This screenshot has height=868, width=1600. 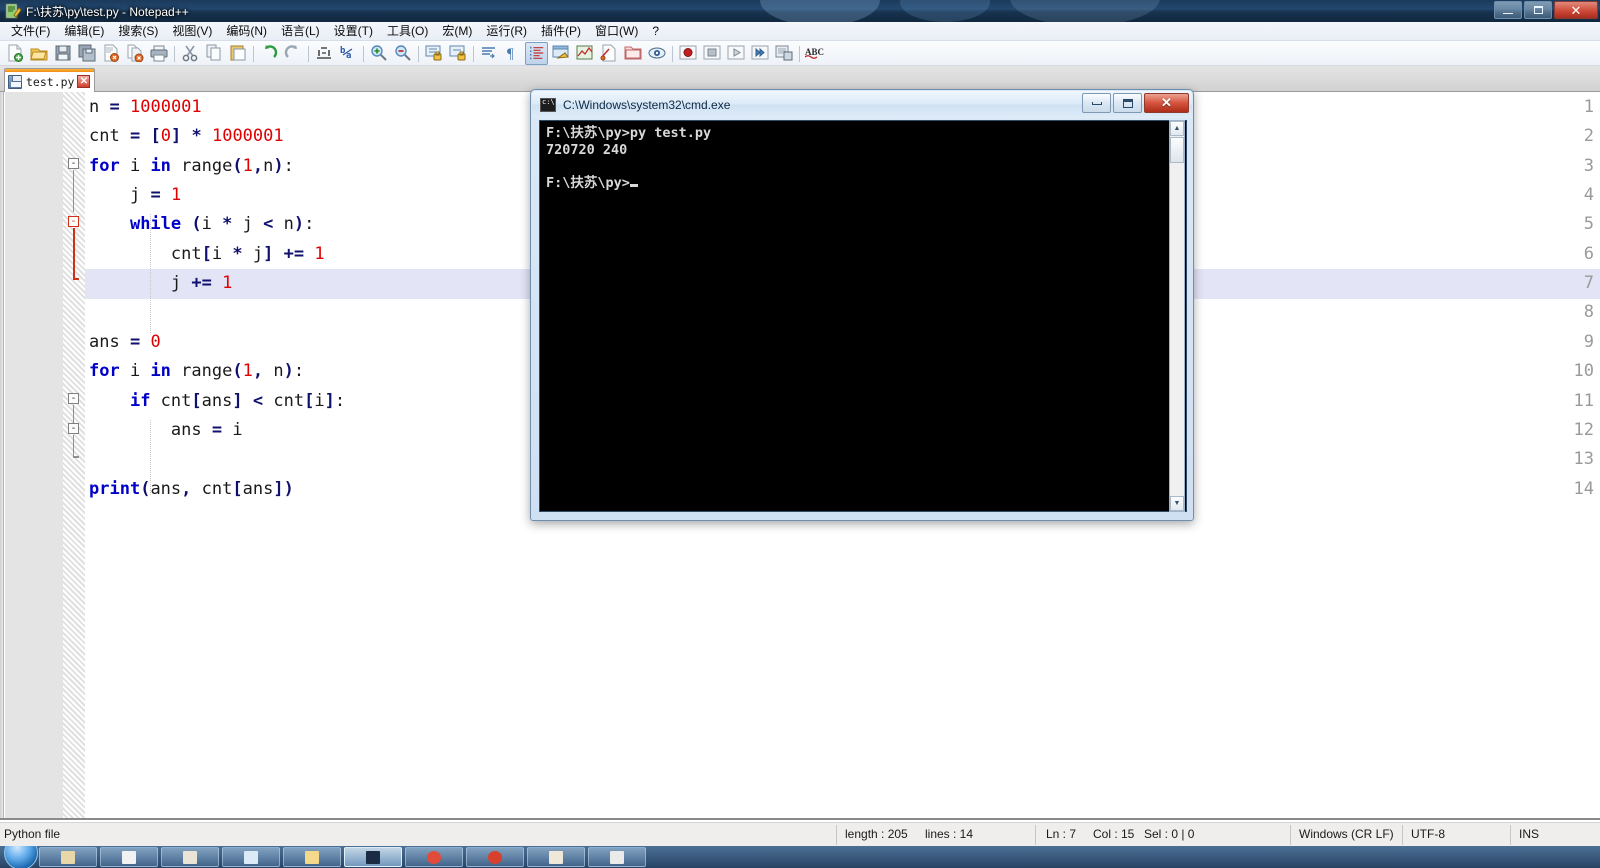 I want to click on code-token: +=, so click(x=201, y=283).